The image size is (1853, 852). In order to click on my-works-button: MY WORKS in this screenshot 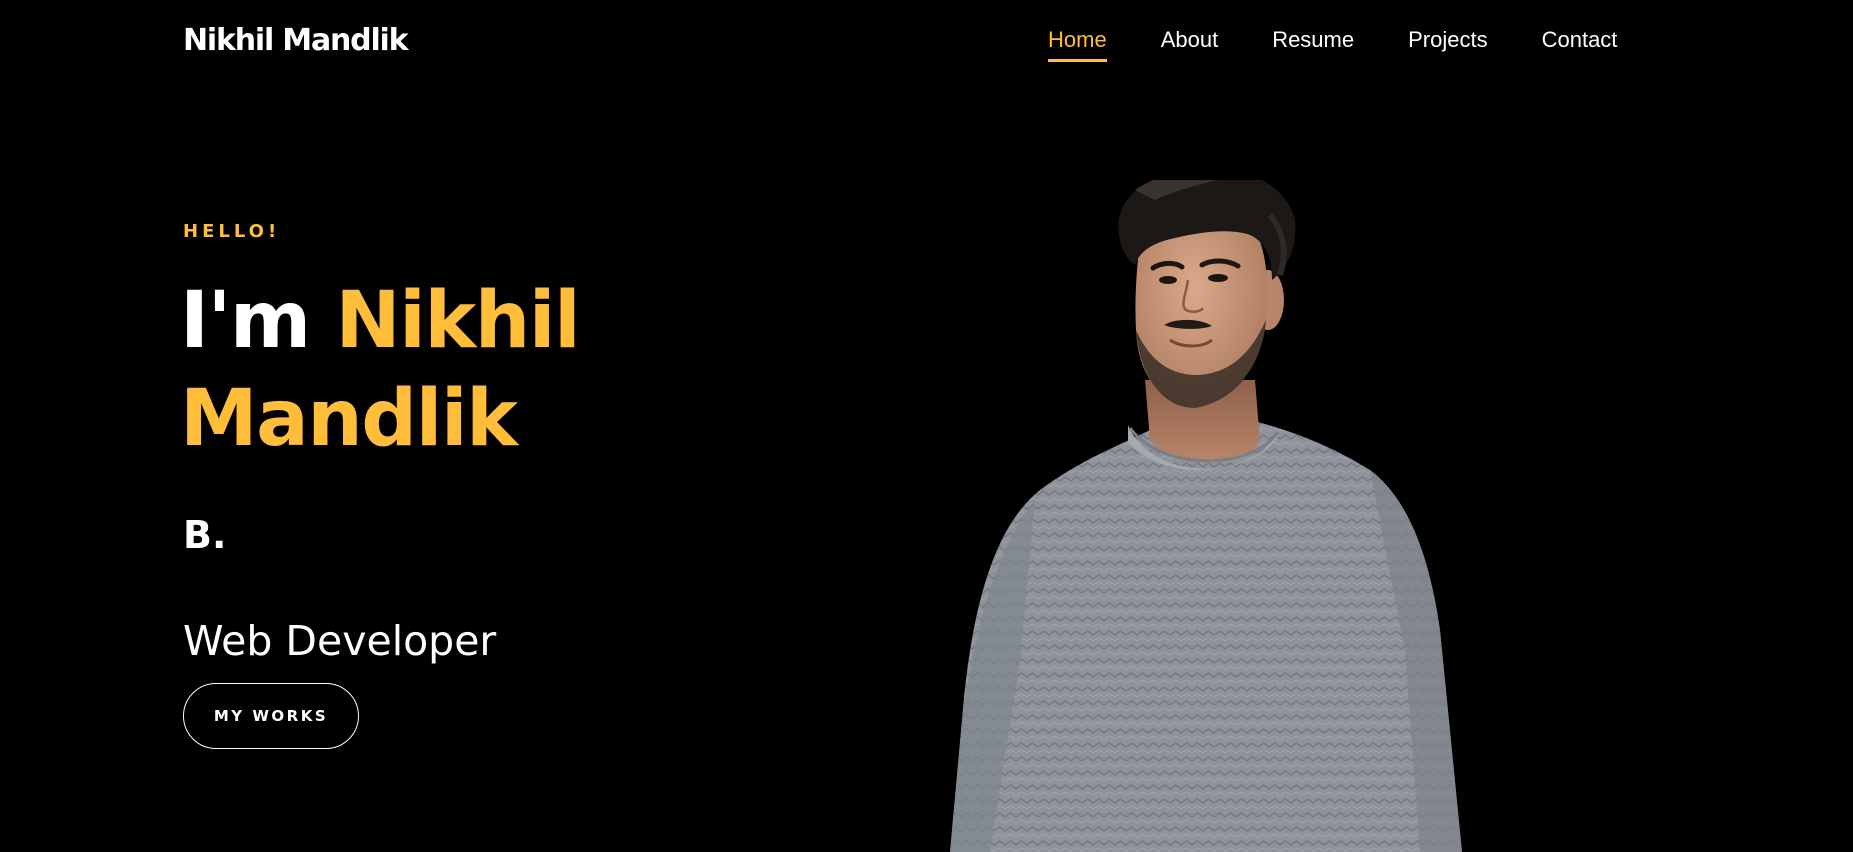, I will do `click(271, 716)`.